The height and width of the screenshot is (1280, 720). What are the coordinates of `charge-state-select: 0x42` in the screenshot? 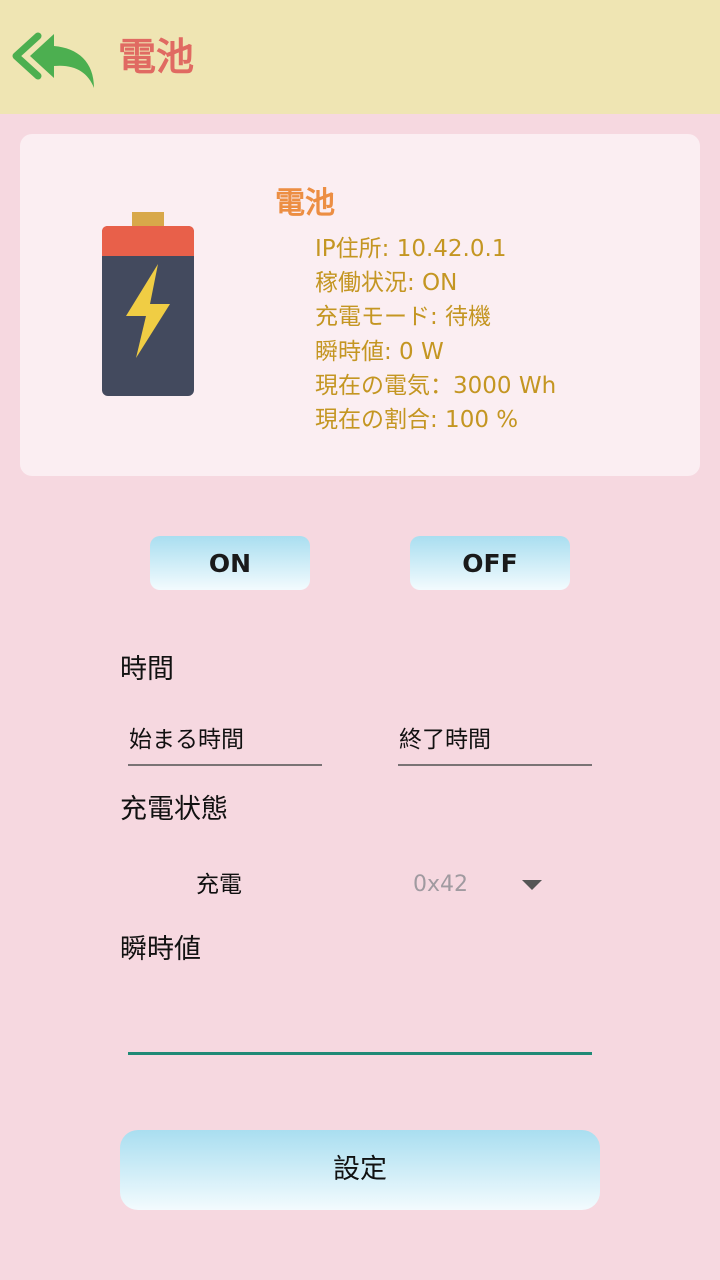 It's located at (480, 885).